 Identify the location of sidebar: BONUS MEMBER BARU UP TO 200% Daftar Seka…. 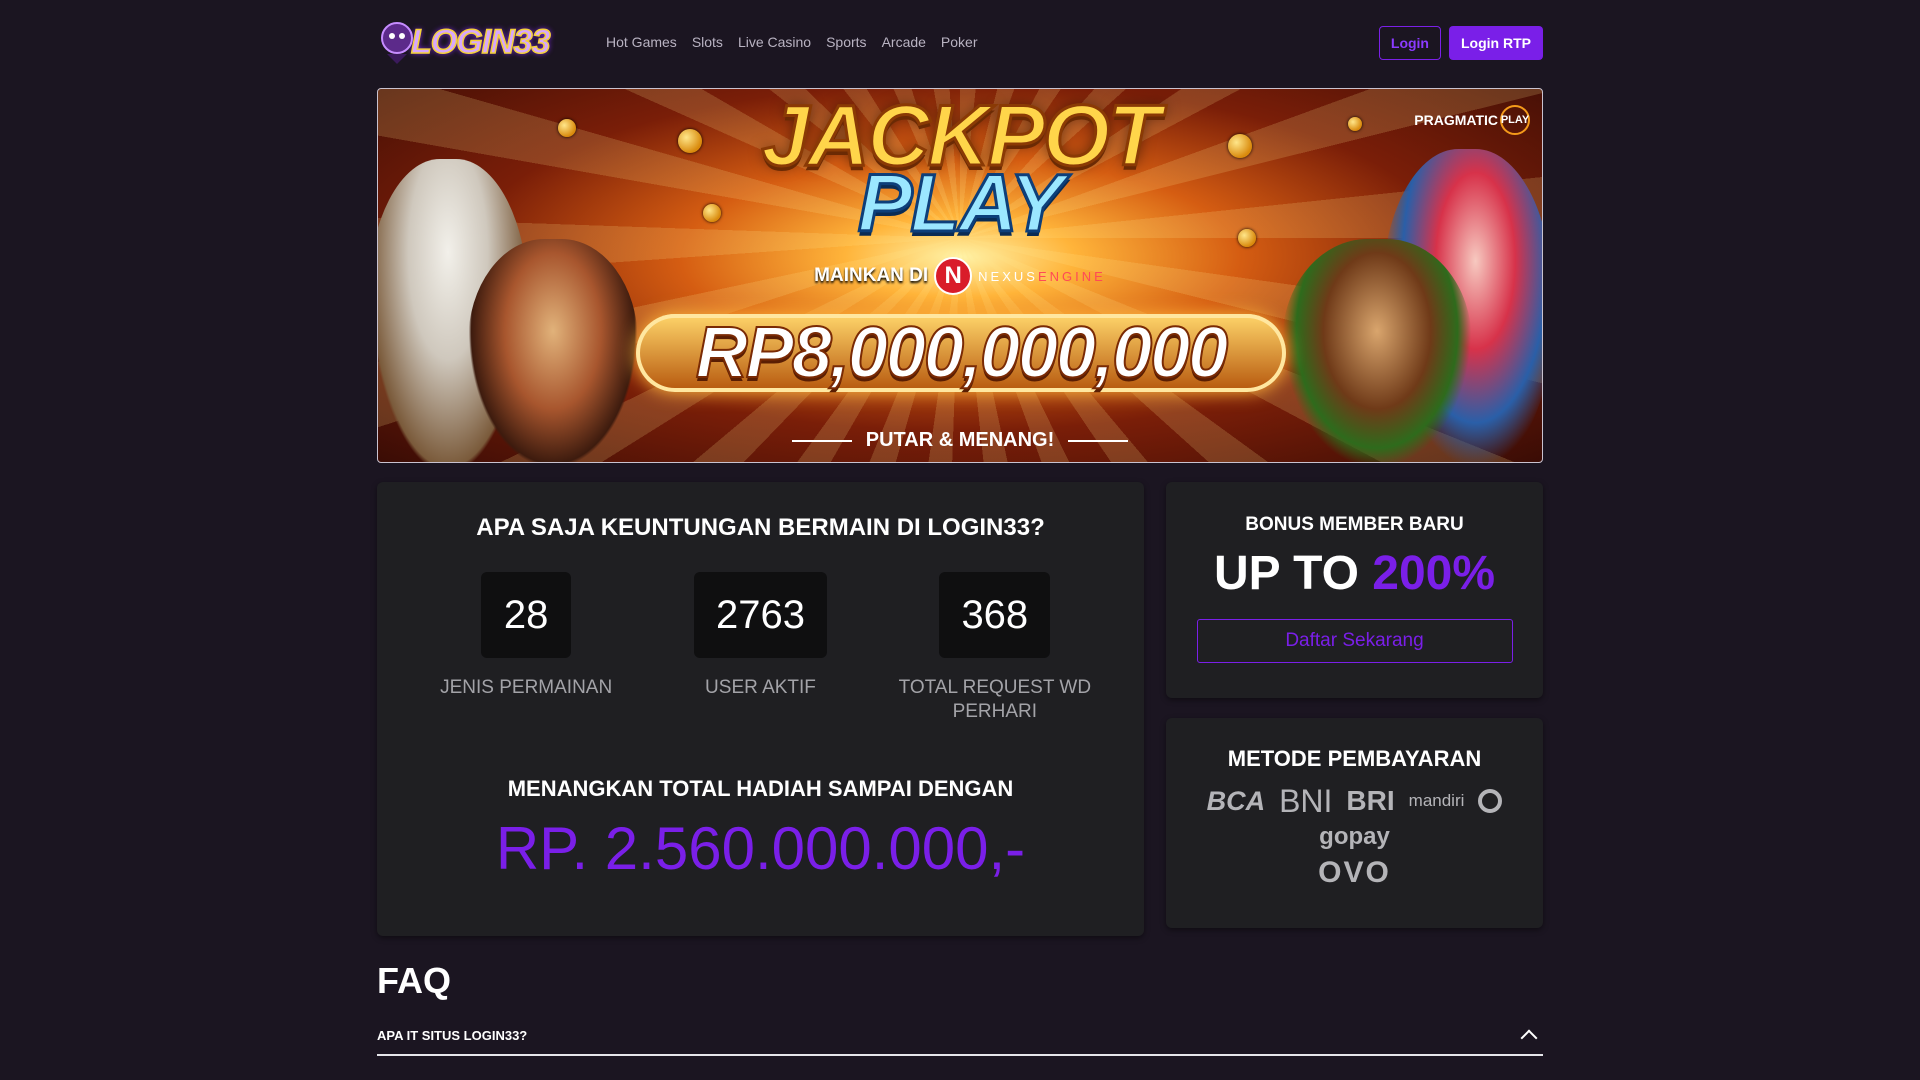
(1354, 709).